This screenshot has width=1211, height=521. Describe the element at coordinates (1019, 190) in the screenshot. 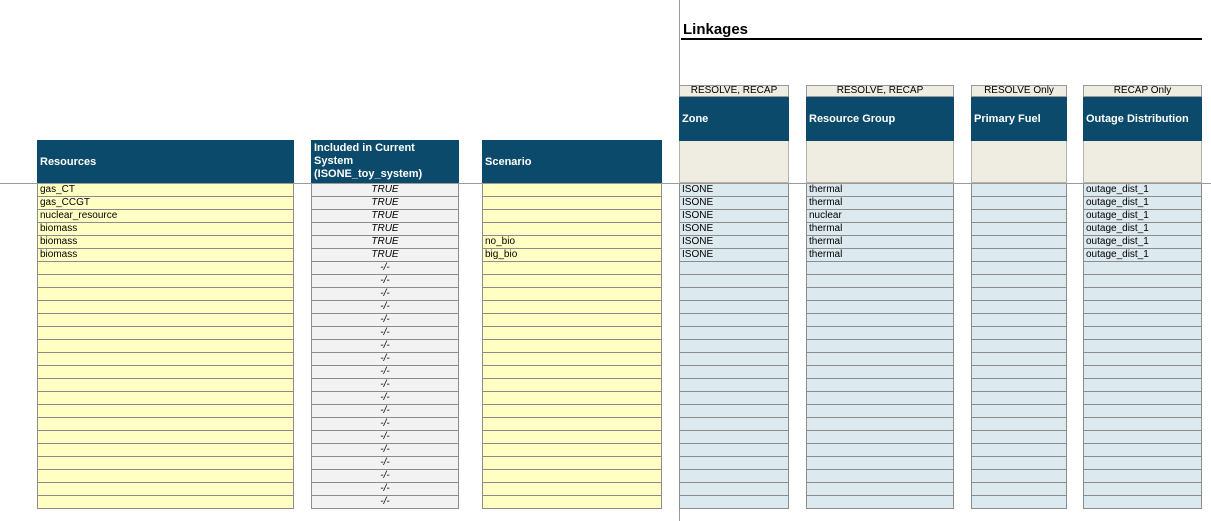

I see `primary-fuel-cell` at that location.